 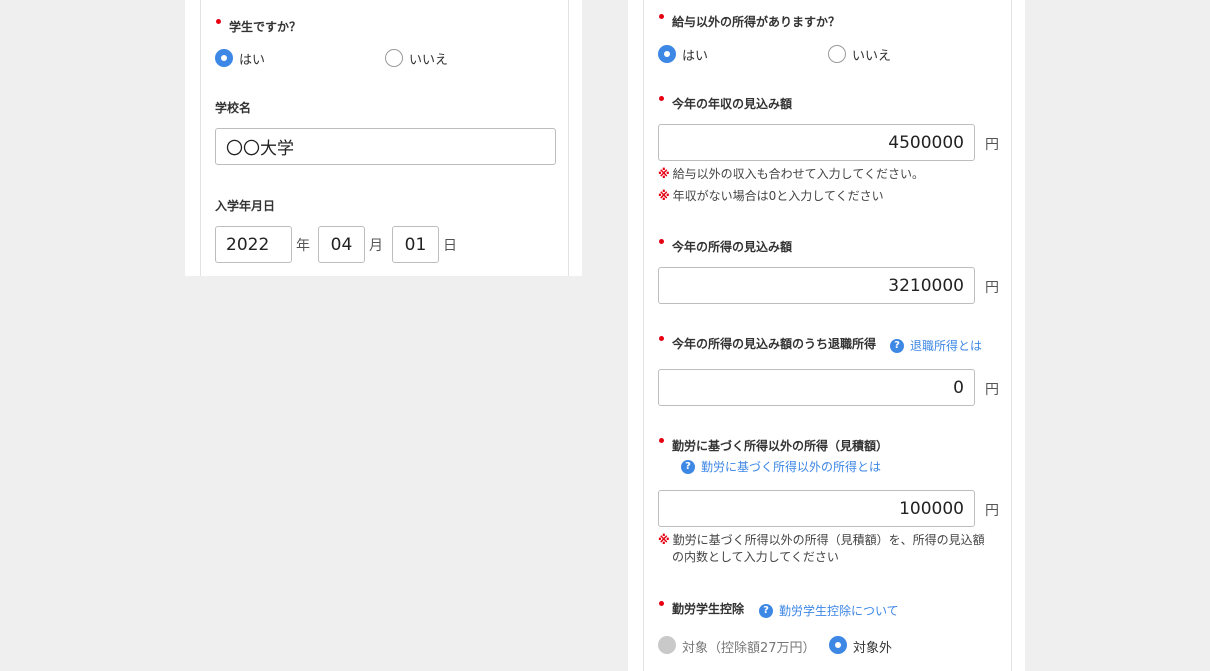 I want to click on enrollment-year-input: 2022, so click(x=253, y=244).